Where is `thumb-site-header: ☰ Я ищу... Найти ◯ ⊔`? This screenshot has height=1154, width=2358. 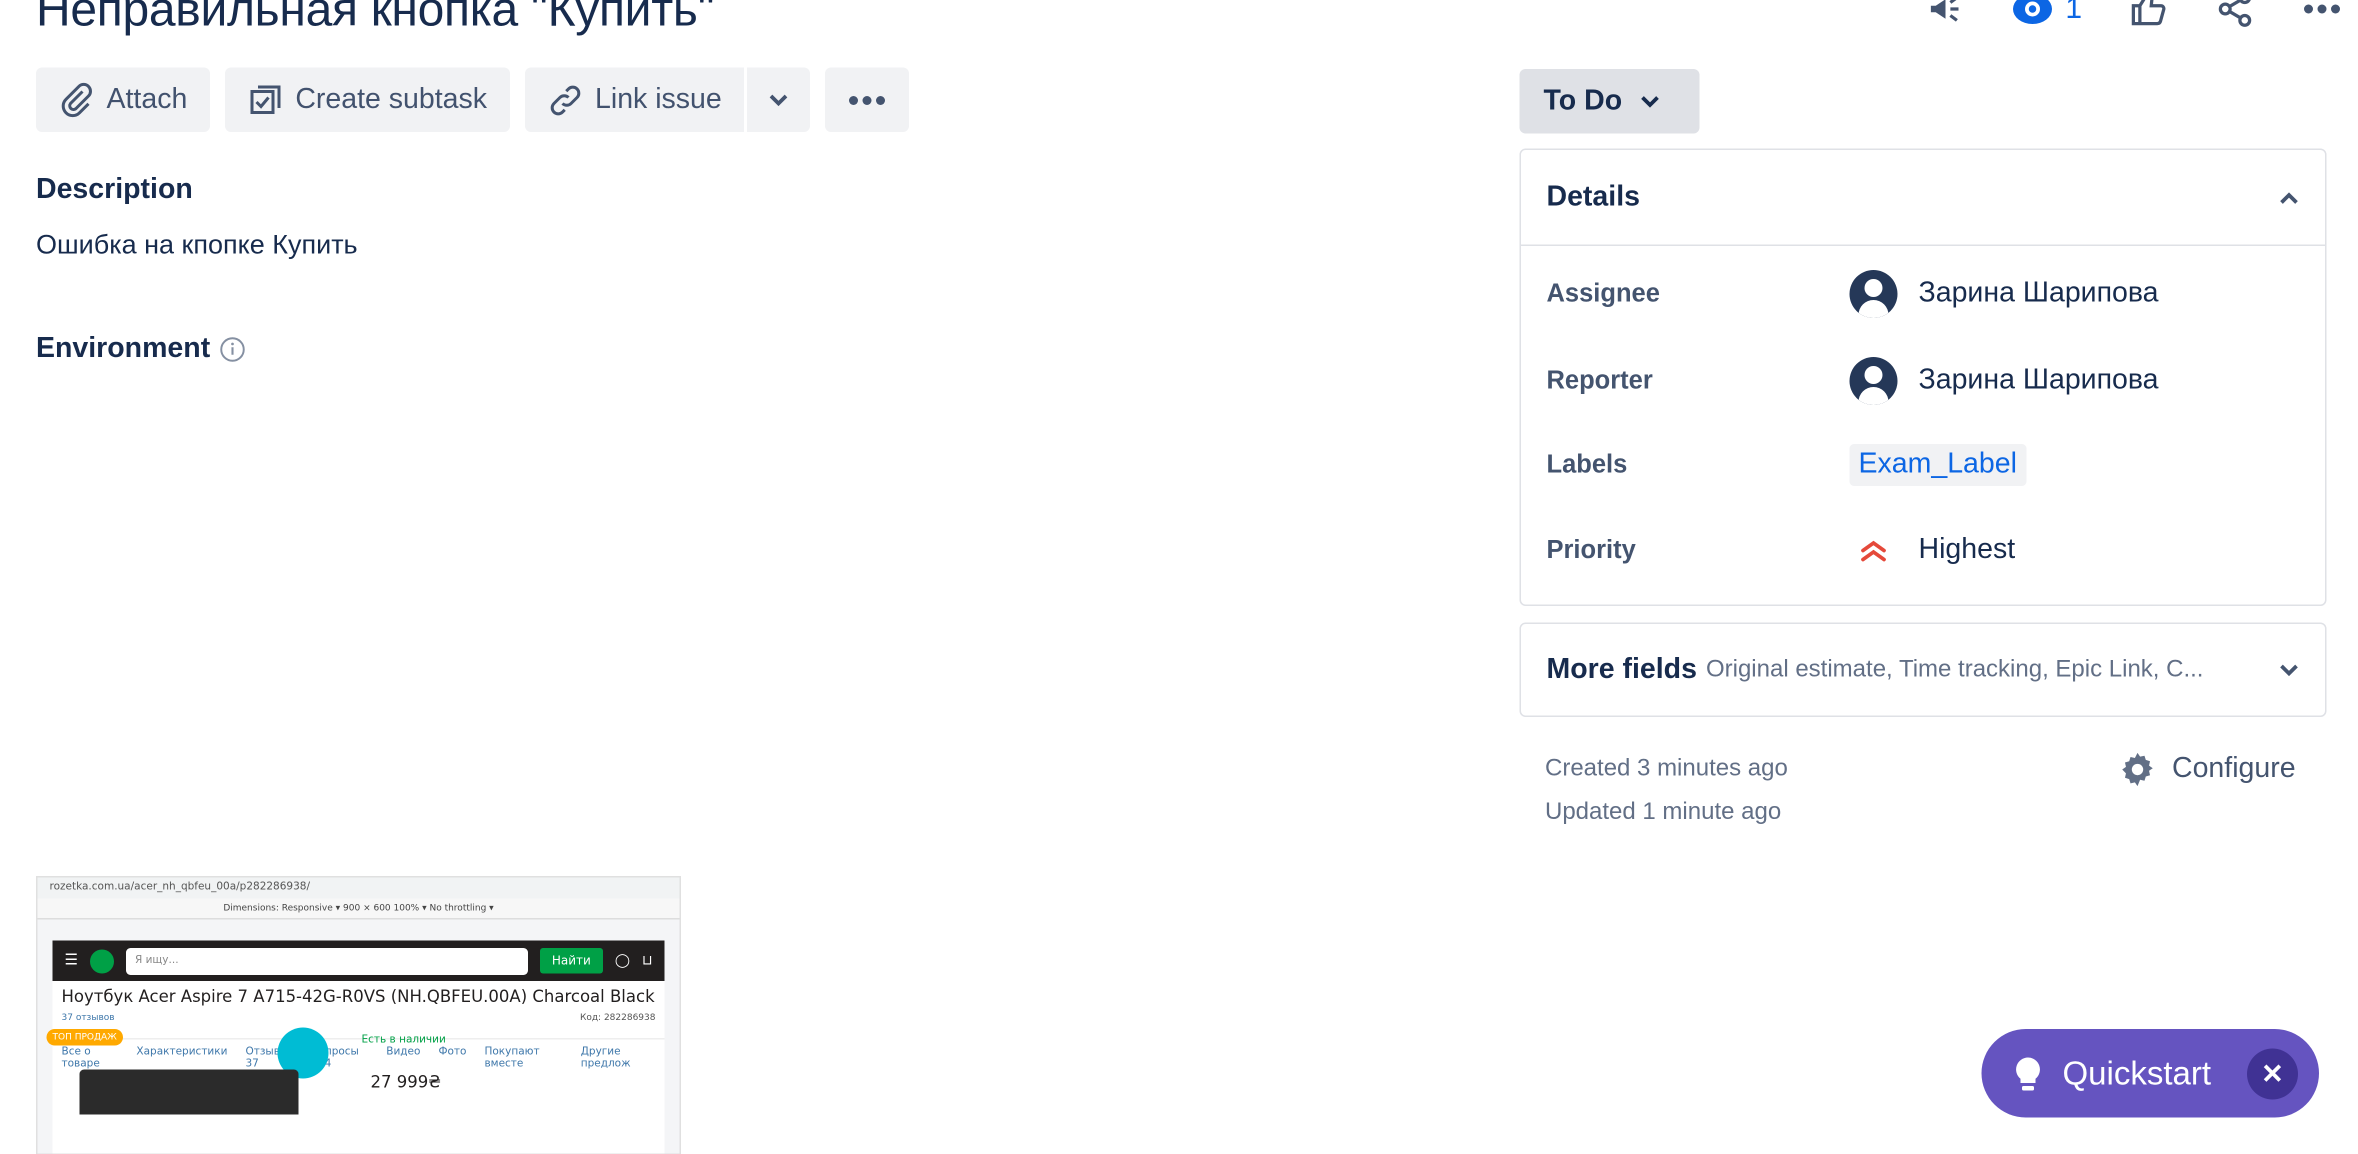
thumb-site-header: ☰ Я ищу... Найти ◯ ⊔ is located at coordinates (358, 960).